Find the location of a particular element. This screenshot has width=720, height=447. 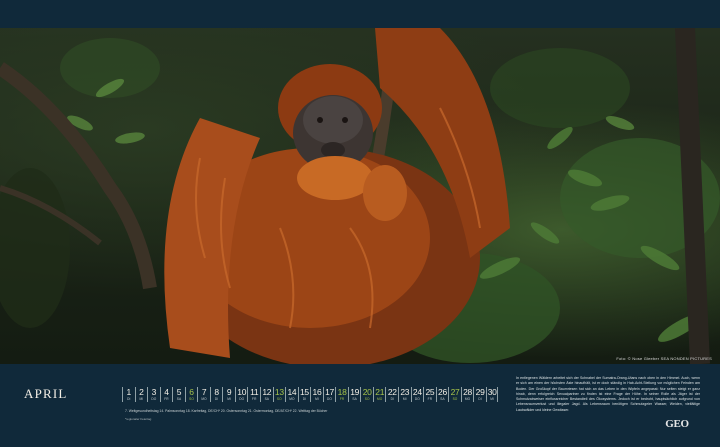

day-number: 17 is located at coordinates (329, 392).